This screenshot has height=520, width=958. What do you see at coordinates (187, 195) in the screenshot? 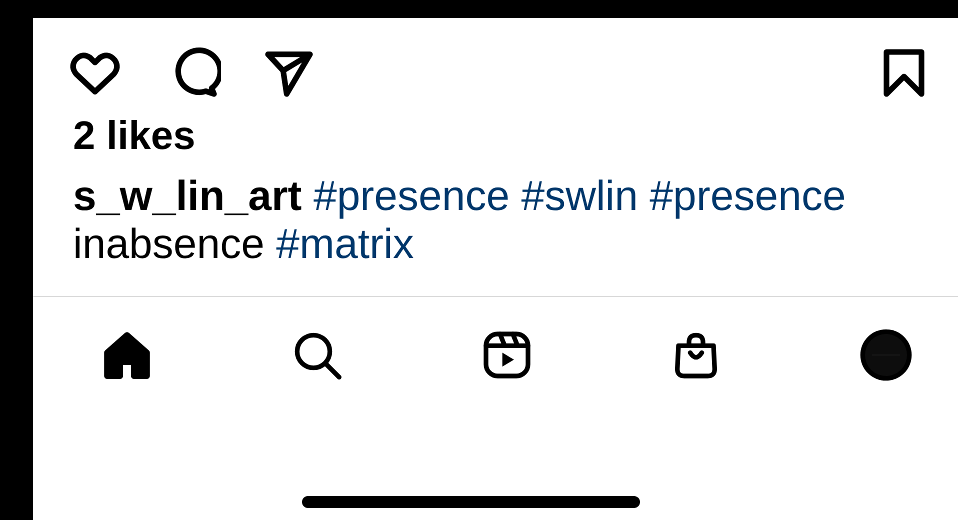
I see `username-link: s_w_lin_art` at bounding box center [187, 195].